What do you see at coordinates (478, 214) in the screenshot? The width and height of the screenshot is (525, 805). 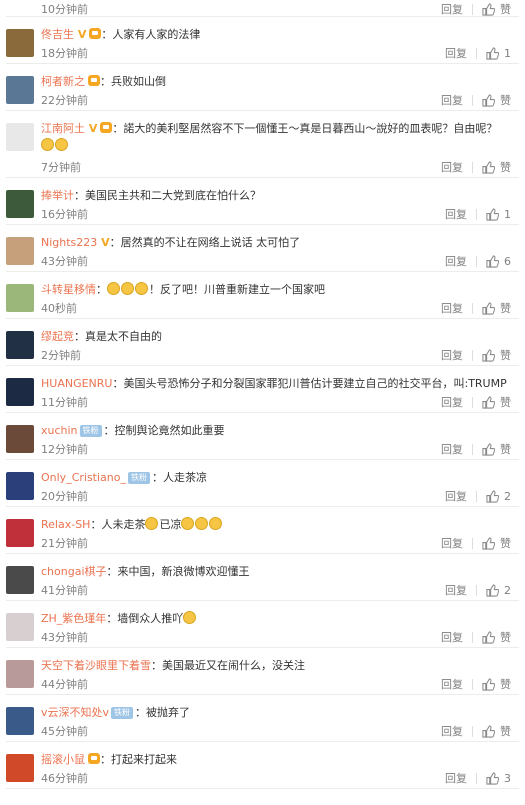 I see `comment-actions: 回复 1` at bounding box center [478, 214].